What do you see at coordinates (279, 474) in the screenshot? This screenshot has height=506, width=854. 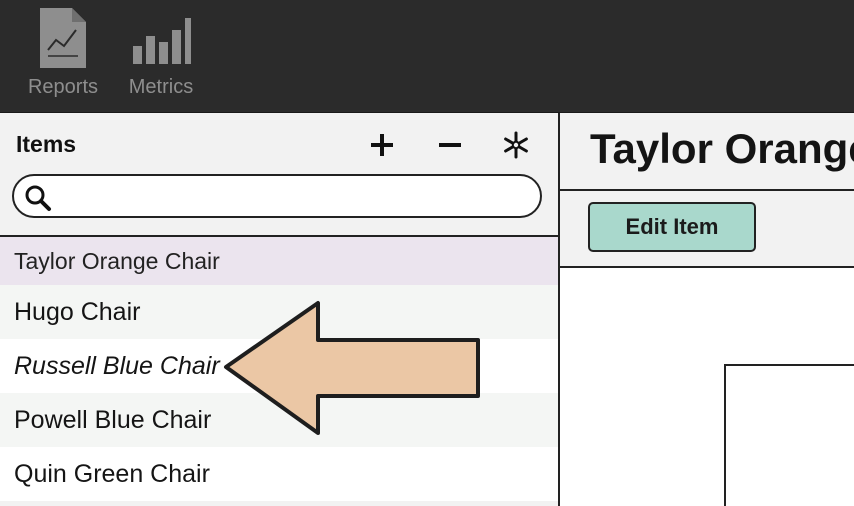 I see `list-item: Quin Green Chair` at bounding box center [279, 474].